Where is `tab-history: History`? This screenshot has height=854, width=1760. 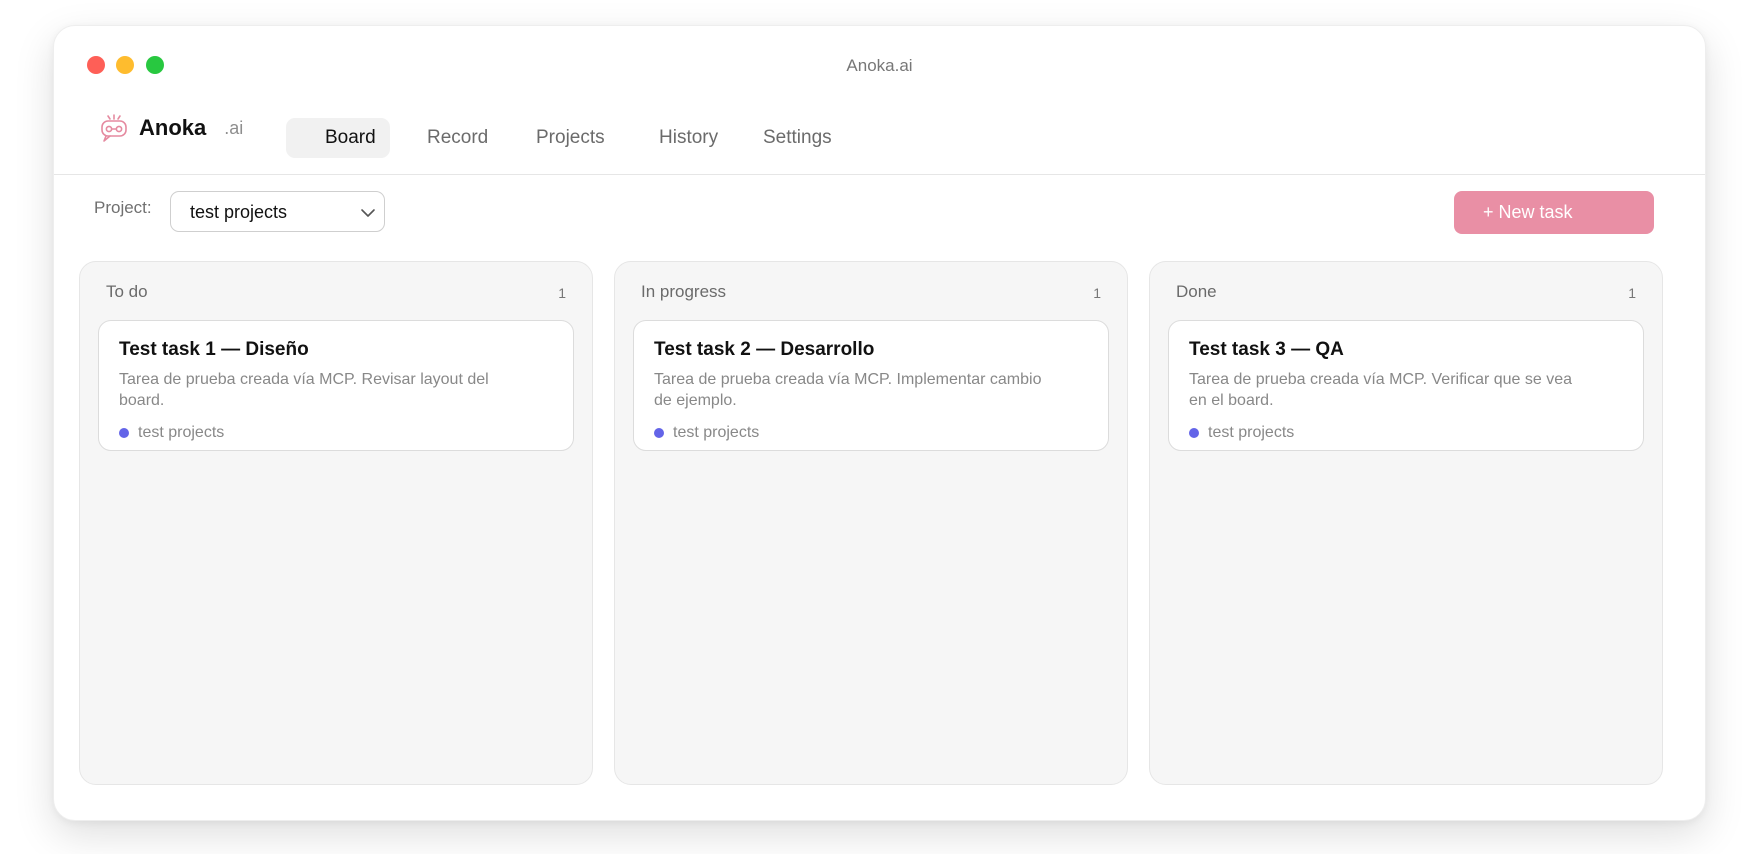 tab-history: History is located at coordinates (688, 138).